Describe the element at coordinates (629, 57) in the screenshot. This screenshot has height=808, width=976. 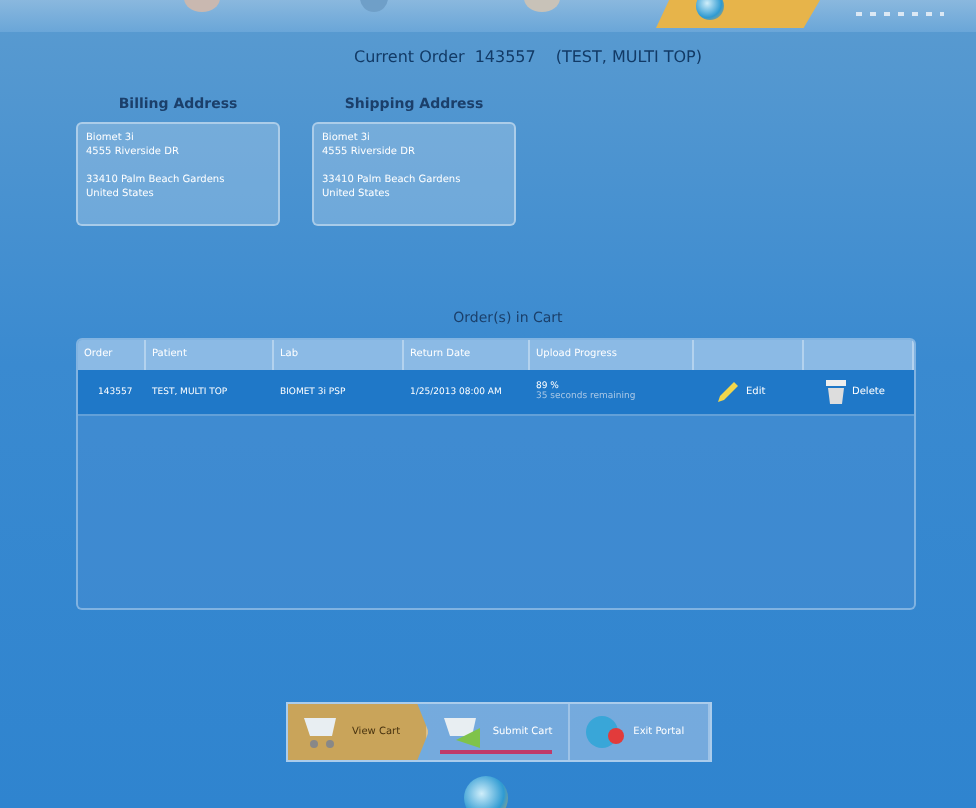
I see `current-order-patient: (TEST, MULTI TOP)` at that location.